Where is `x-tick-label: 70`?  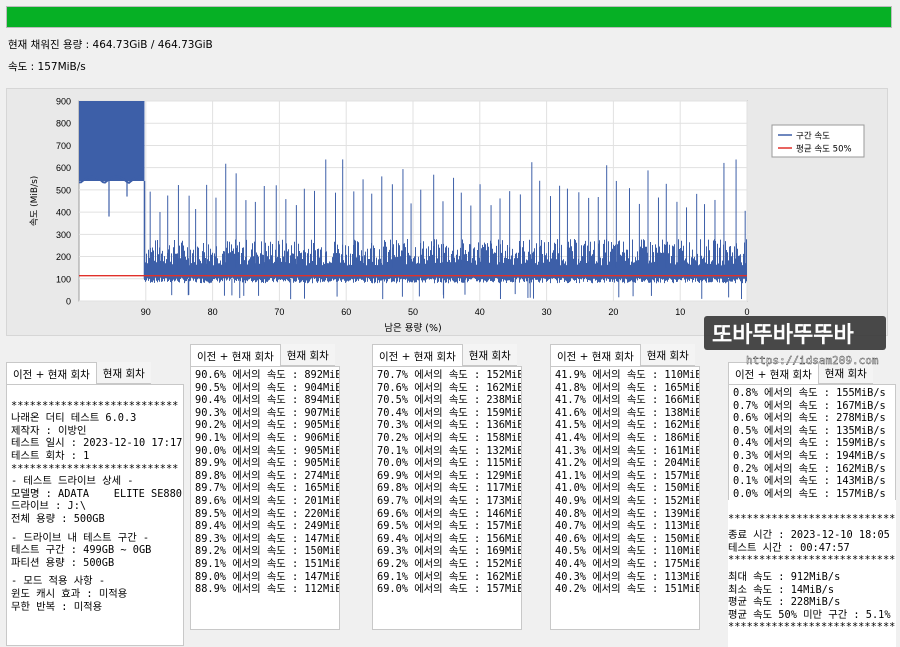
x-tick-label: 70 is located at coordinates (279, 312).